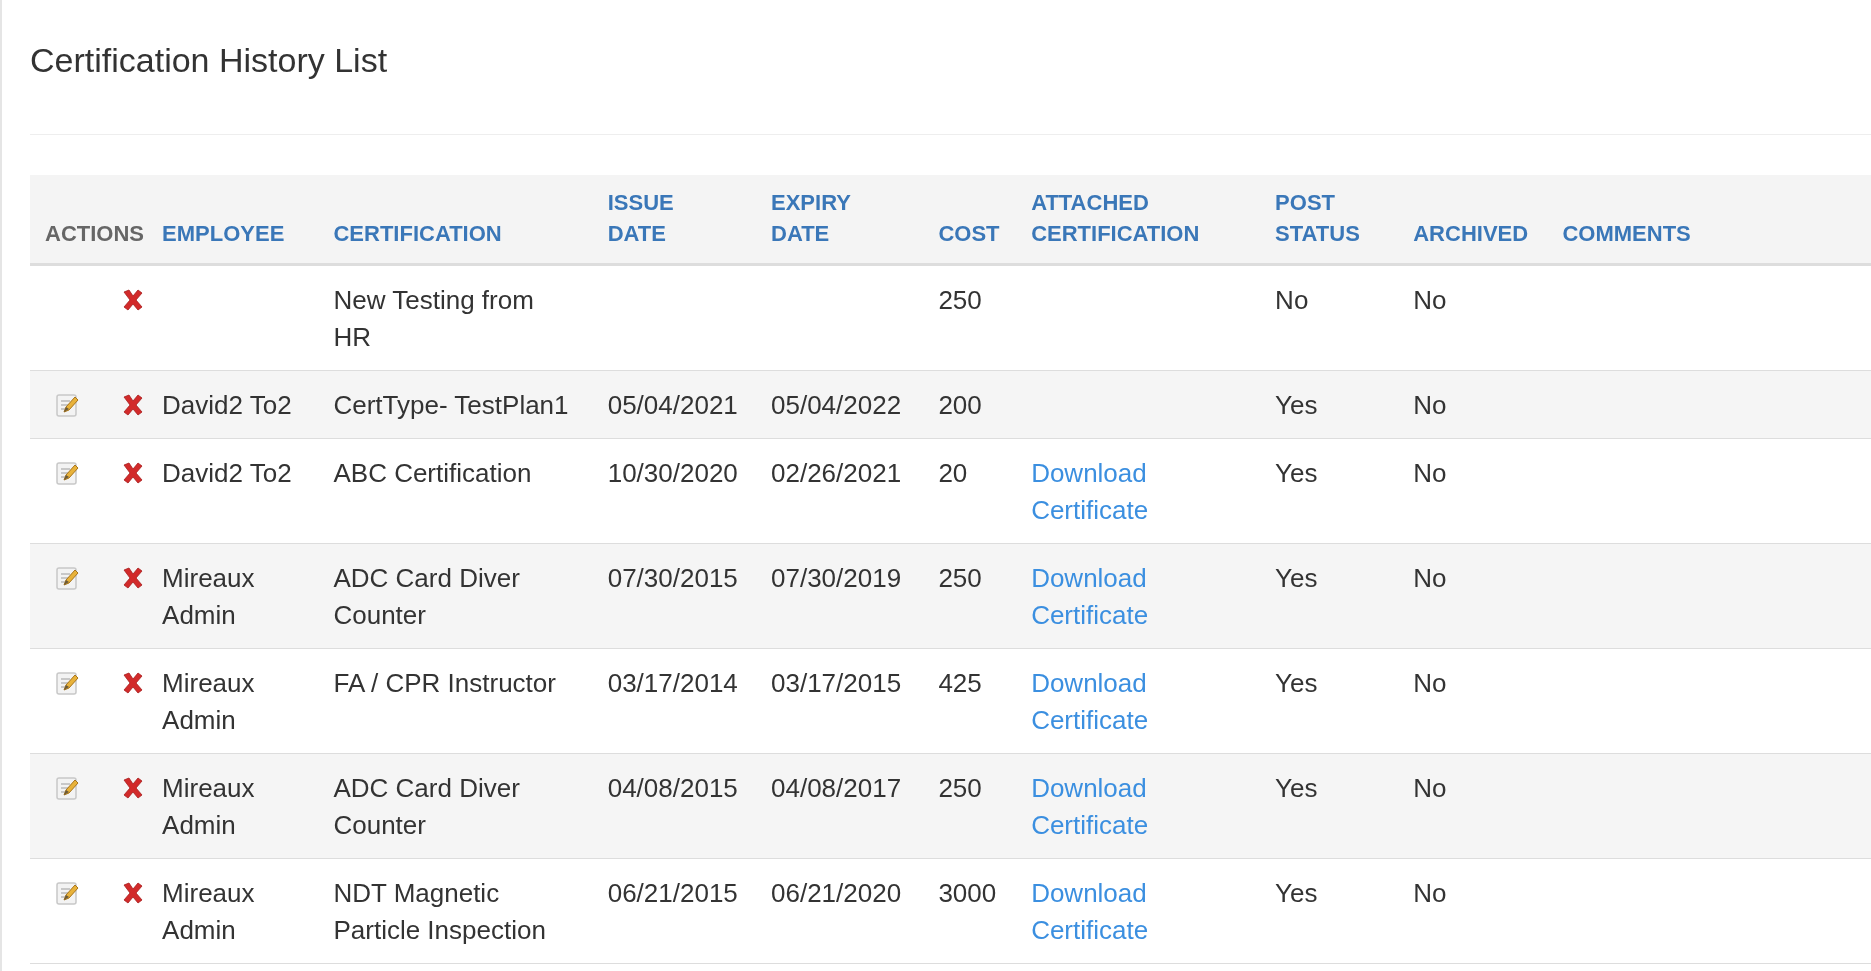  Describe the element at coordinates (434, 319) in the screenshot. I see `table-cell-text: New Testing from HR` at that location.